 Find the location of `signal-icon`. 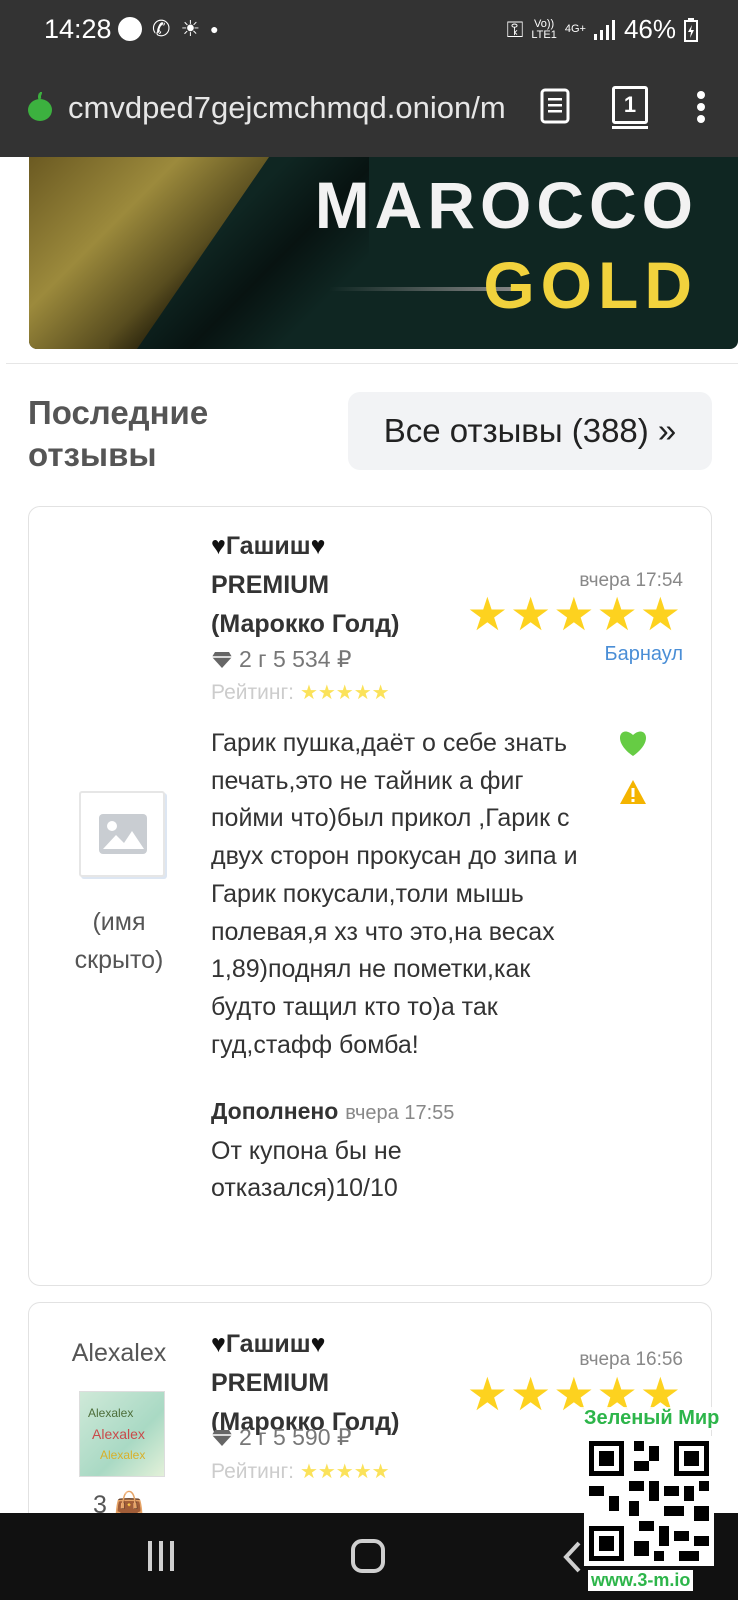

signal-icon is located at coordinates (604, 29).